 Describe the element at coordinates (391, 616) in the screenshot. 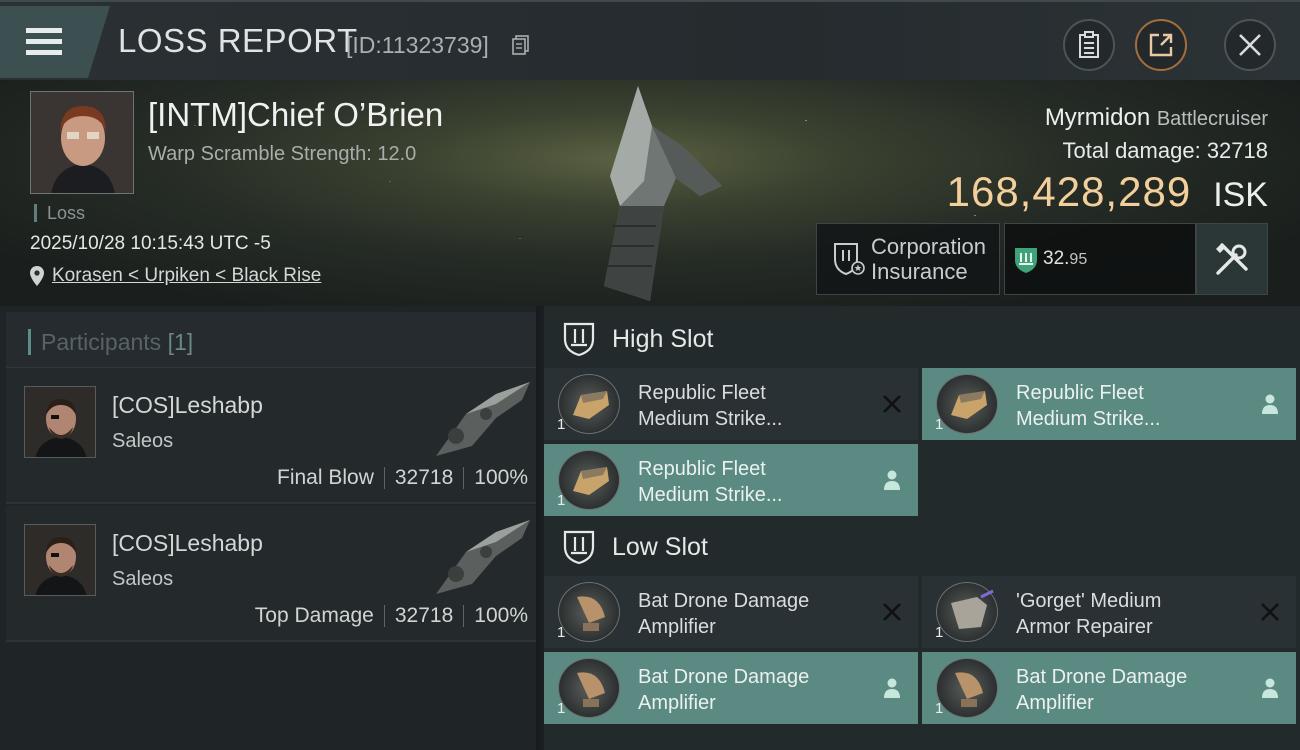

I see `participant-stats: Top Damage 32718 100%` at that location.